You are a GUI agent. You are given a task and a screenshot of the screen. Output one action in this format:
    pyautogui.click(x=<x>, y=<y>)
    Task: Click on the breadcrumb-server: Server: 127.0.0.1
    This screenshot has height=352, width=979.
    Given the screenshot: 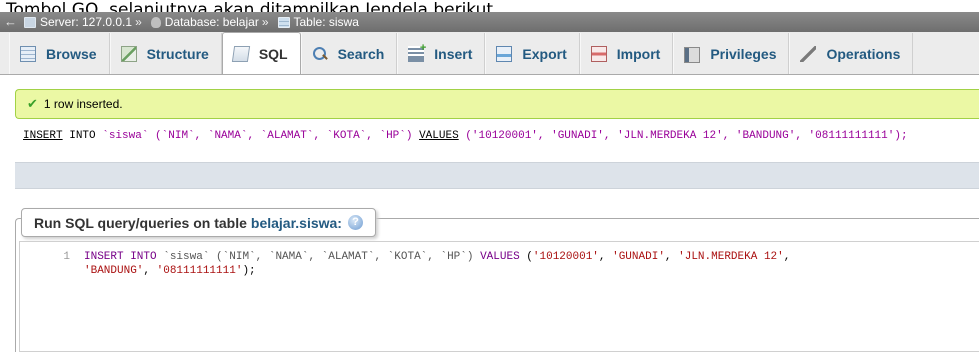 What is the action you would take?
    pyautogui.click(x=75, y=22)
    